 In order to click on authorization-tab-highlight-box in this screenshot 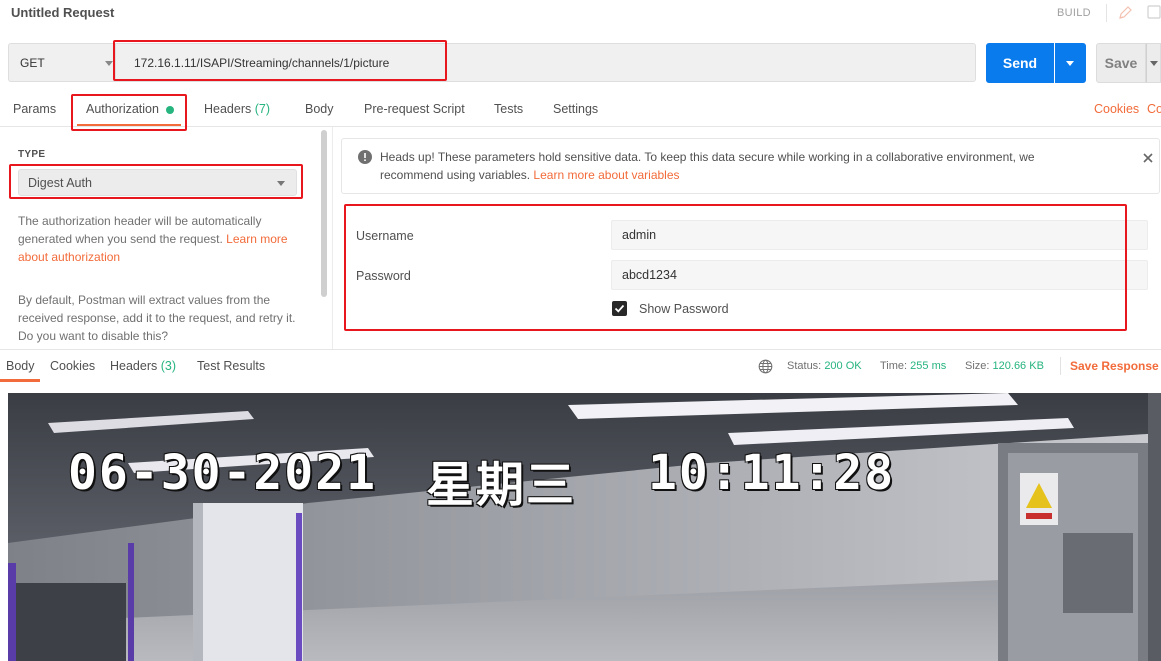, I will do `click(129, 112)`.